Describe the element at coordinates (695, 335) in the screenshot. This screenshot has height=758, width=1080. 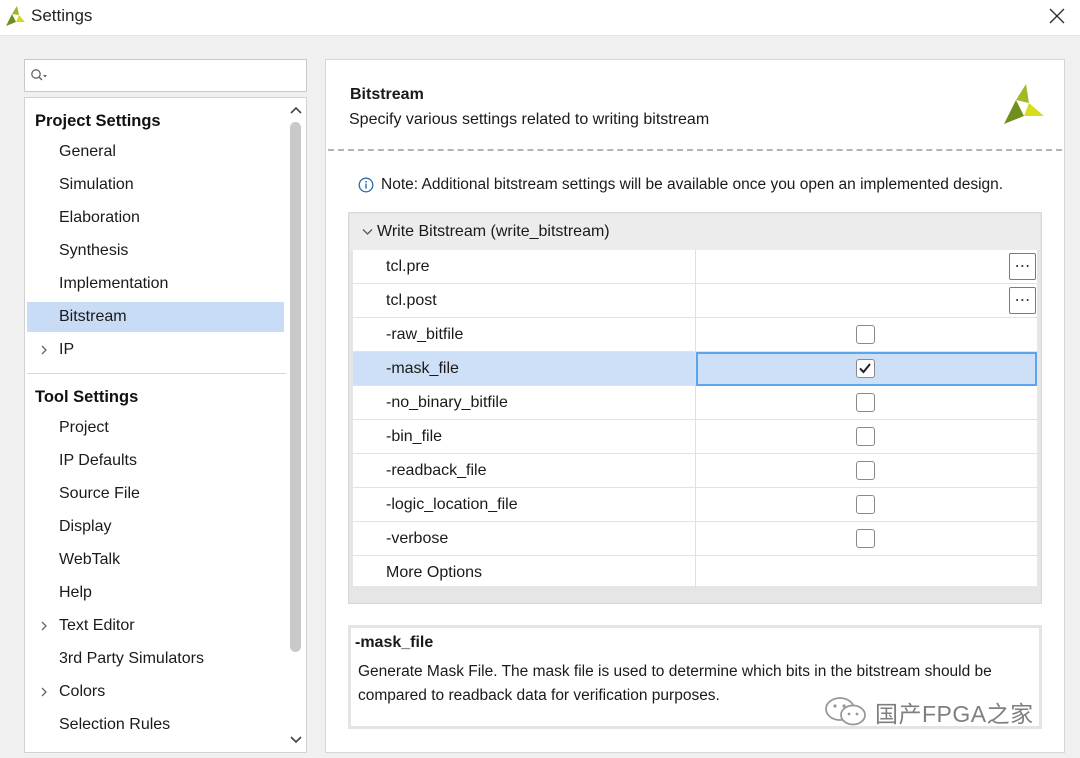
I see `option-row-raw-bitfile: -raw_bitfile` at that location.